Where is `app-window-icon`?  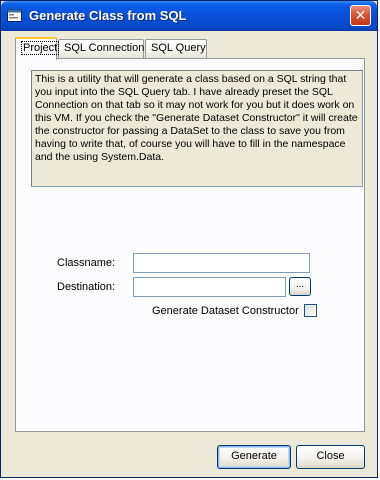
app-window-icon is located at coordinates (14, 15).